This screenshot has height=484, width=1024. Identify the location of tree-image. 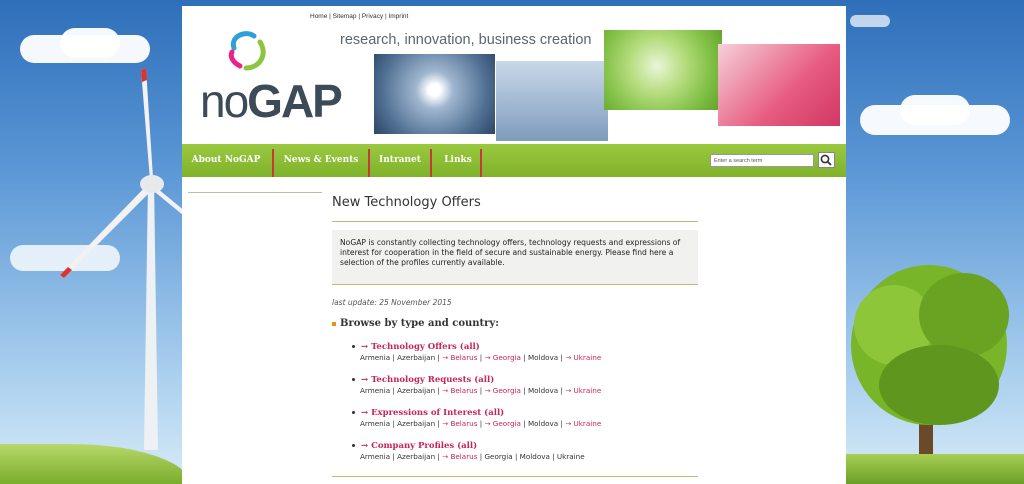
(930, 374).